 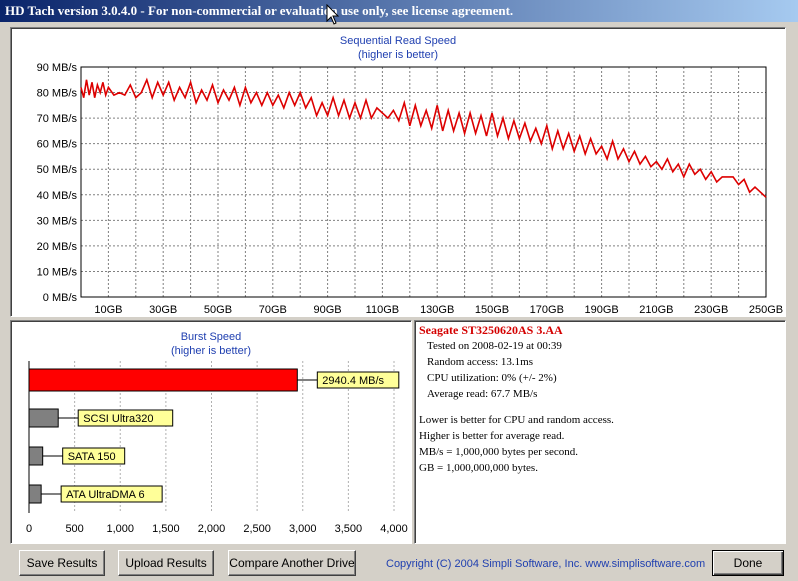 I want to click on read-x-tick-label: 10GB, so click(x=108, y=310).